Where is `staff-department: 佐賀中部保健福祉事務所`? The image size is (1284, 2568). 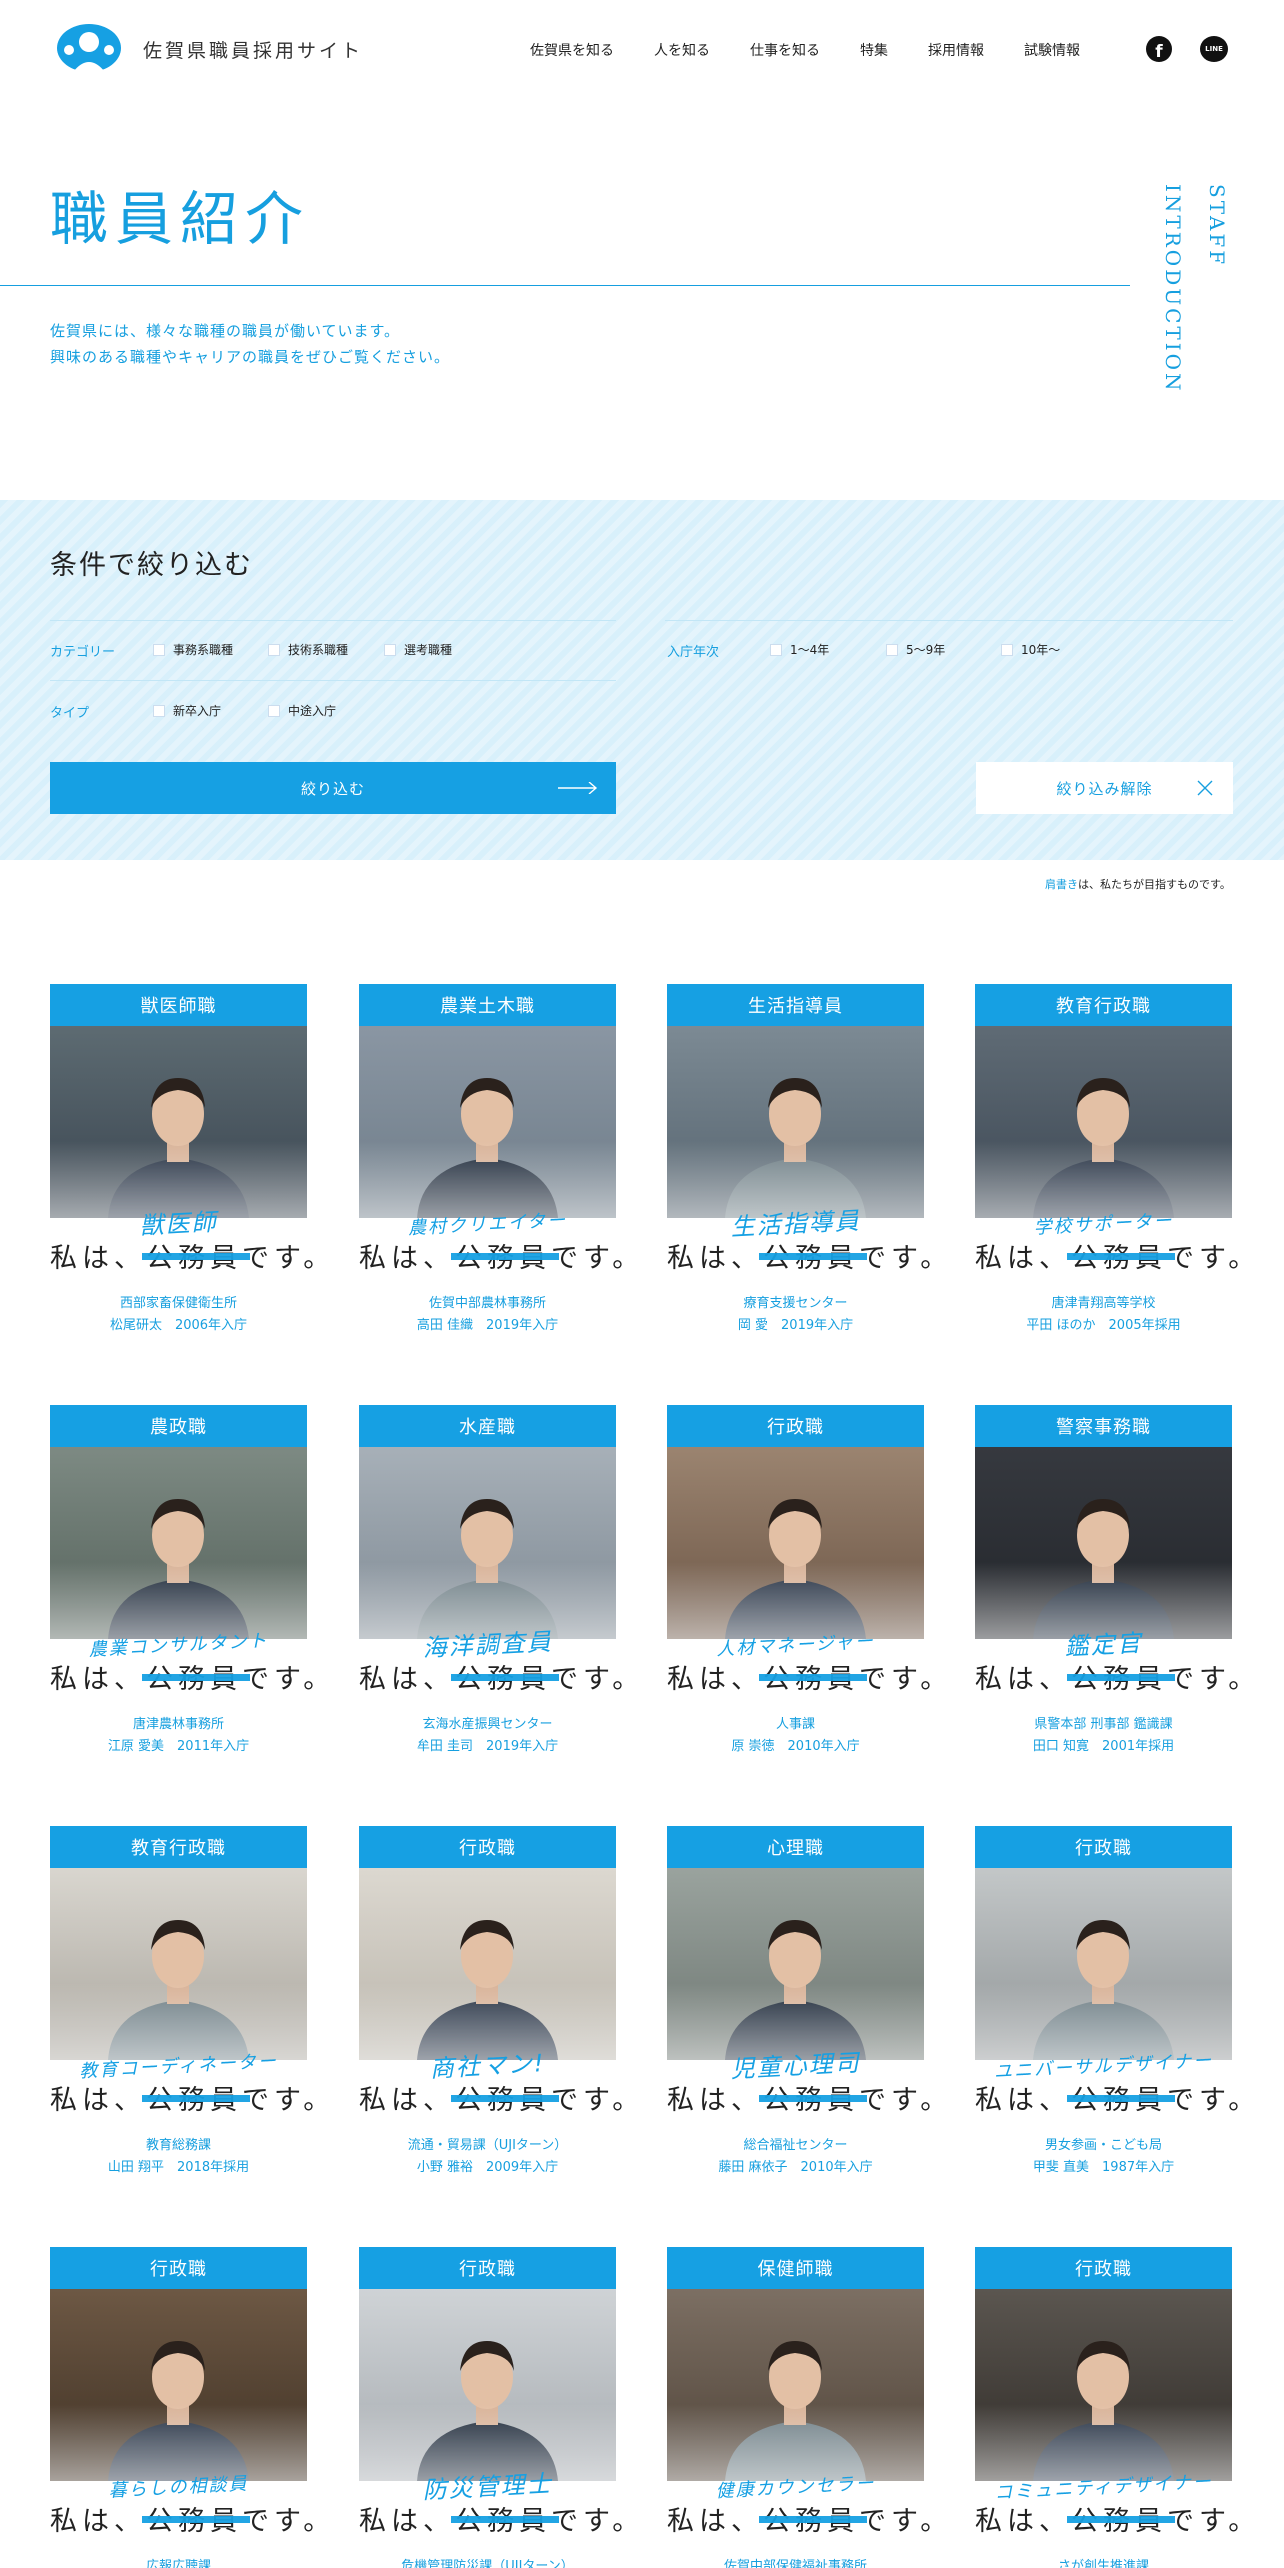 staff-department: 佐賀中部保健福祉事務所 is located at coordinates (795, 2563).